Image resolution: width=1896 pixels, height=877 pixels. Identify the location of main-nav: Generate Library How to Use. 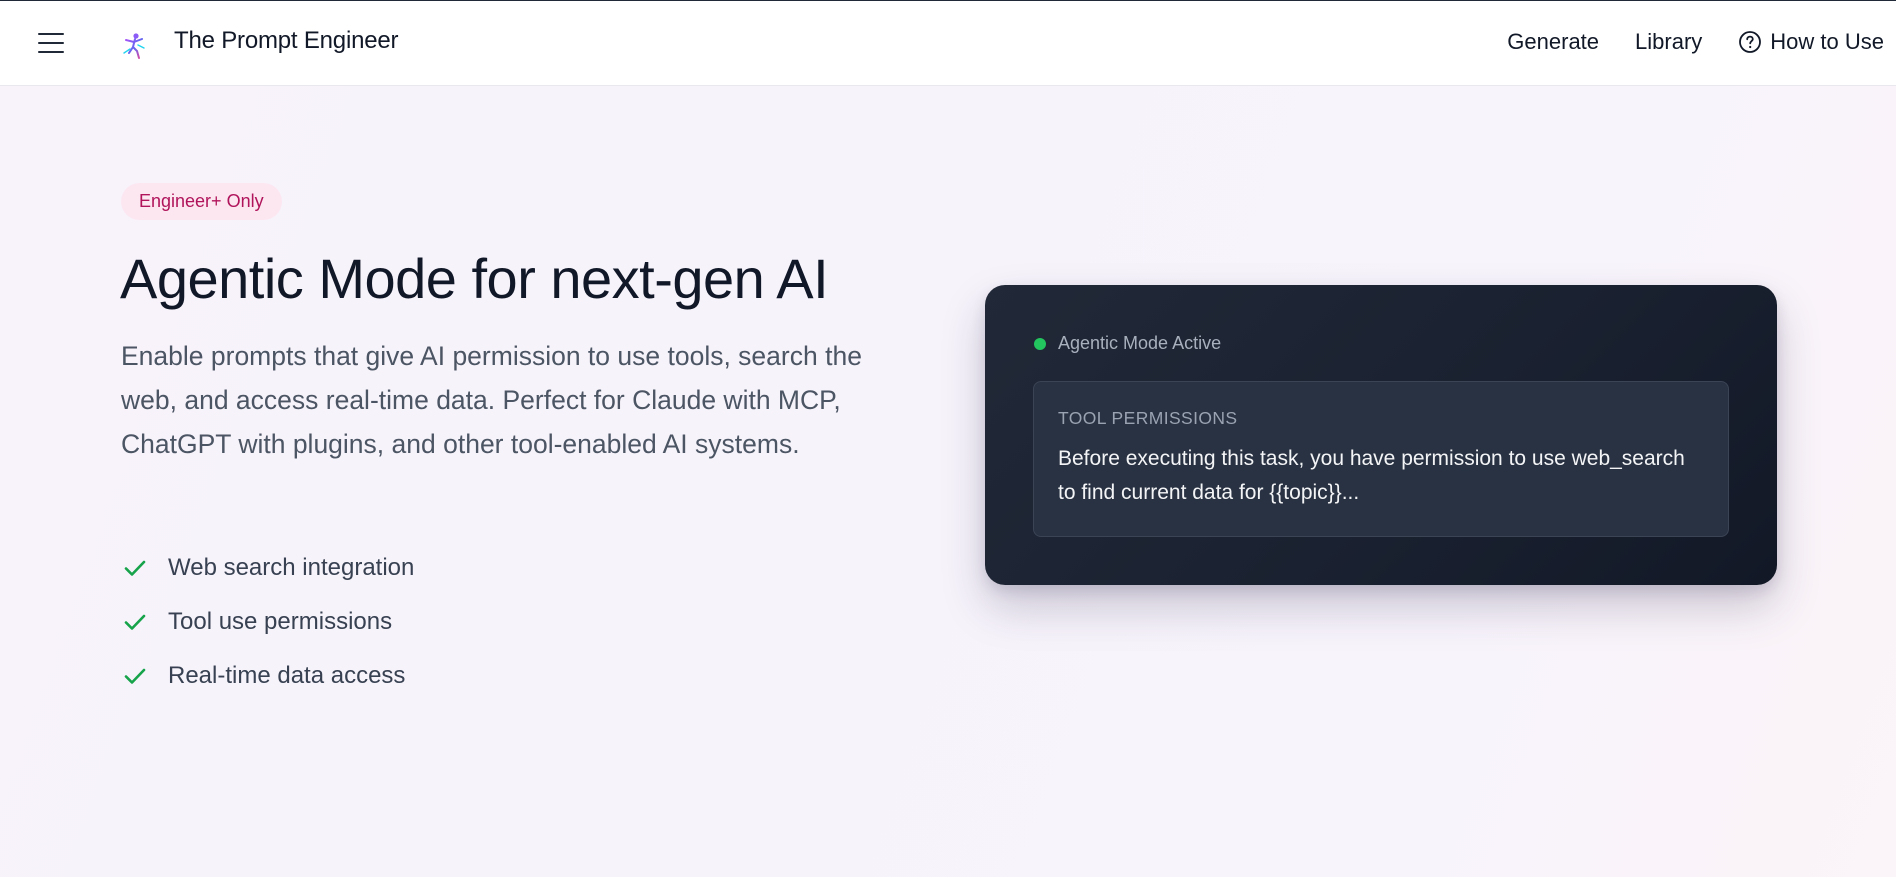
(1695, 42).